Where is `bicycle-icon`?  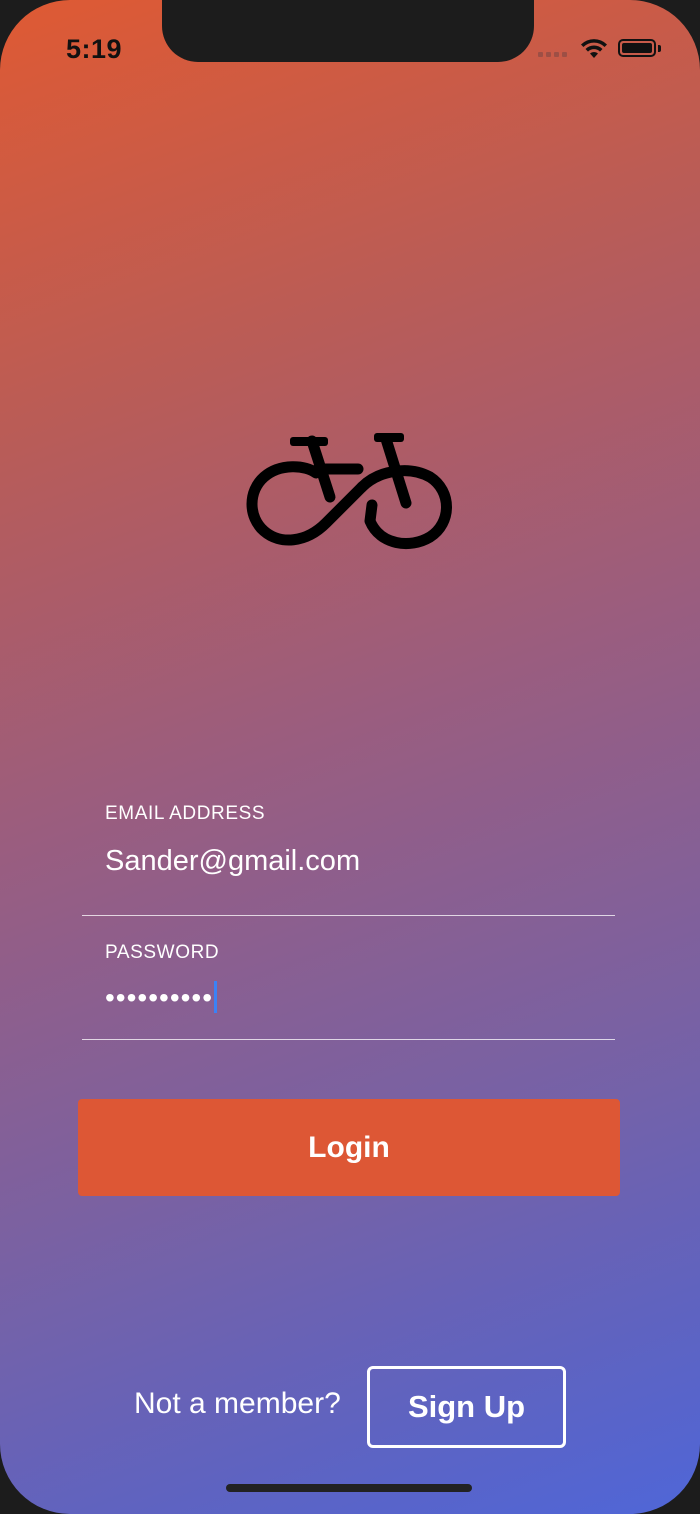 bicycle-icon is located at coordinates (349, 491).